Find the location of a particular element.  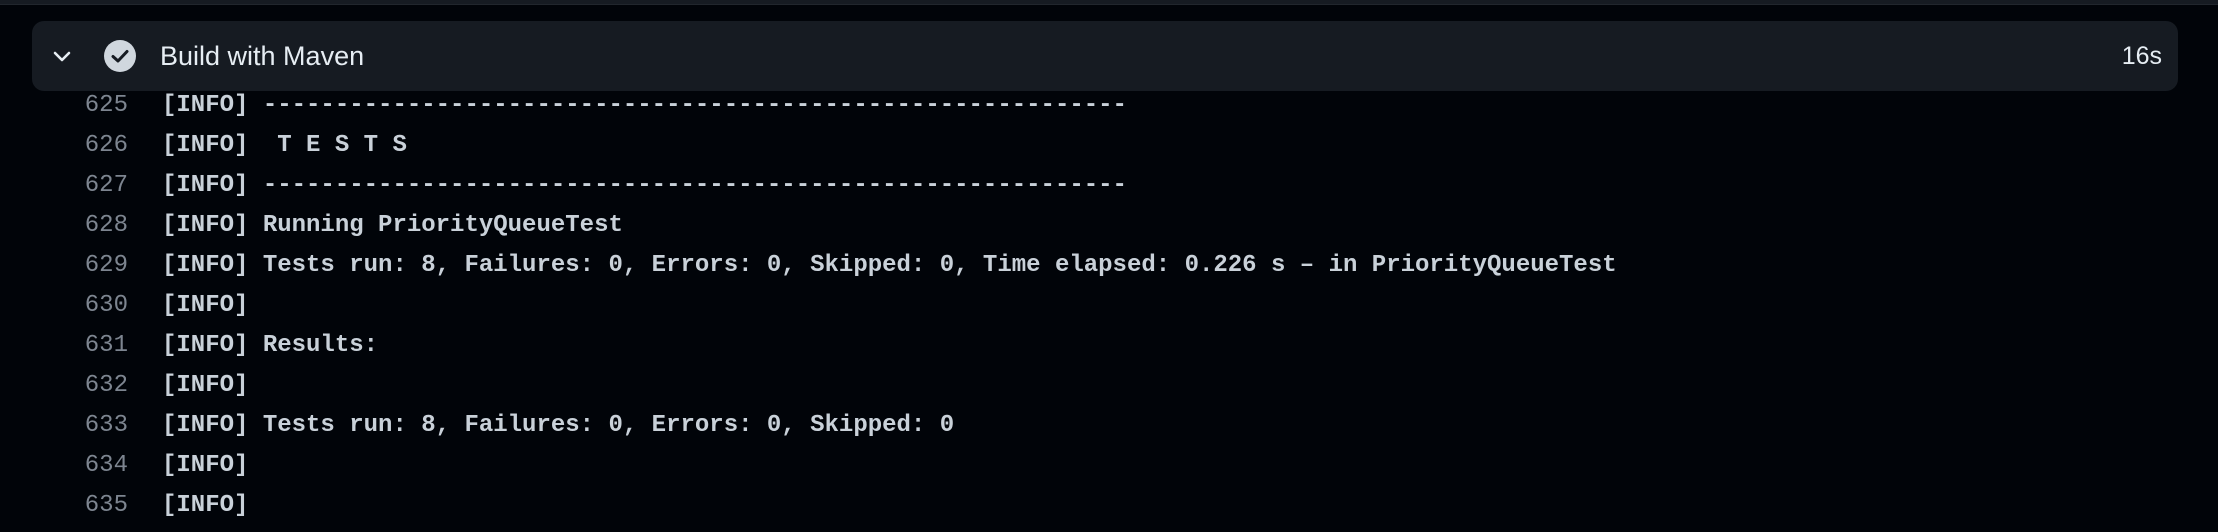

log-line: 631 [INFO] Results: is located at coordinates (1109, 346).